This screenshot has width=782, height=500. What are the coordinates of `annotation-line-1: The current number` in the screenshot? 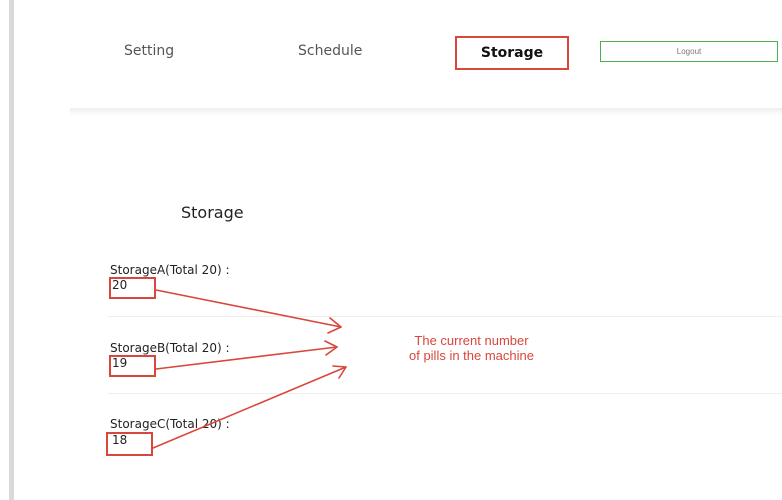 It's located at (471, 340).